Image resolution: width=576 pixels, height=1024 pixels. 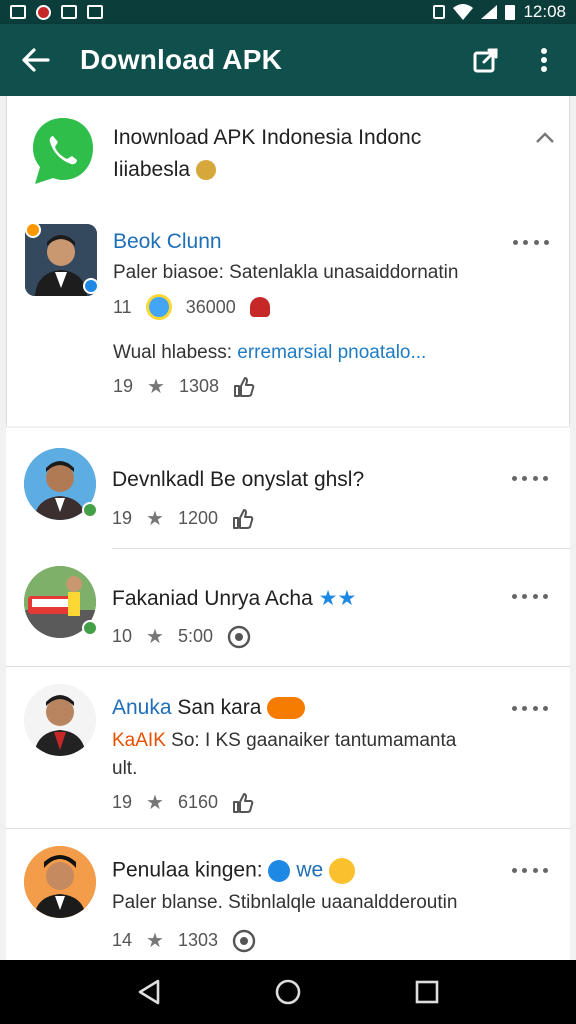 What do you see at coordinates (43, 12) in the screenshot?
I see `app-notification-icon` at bounding box center [43, 12].